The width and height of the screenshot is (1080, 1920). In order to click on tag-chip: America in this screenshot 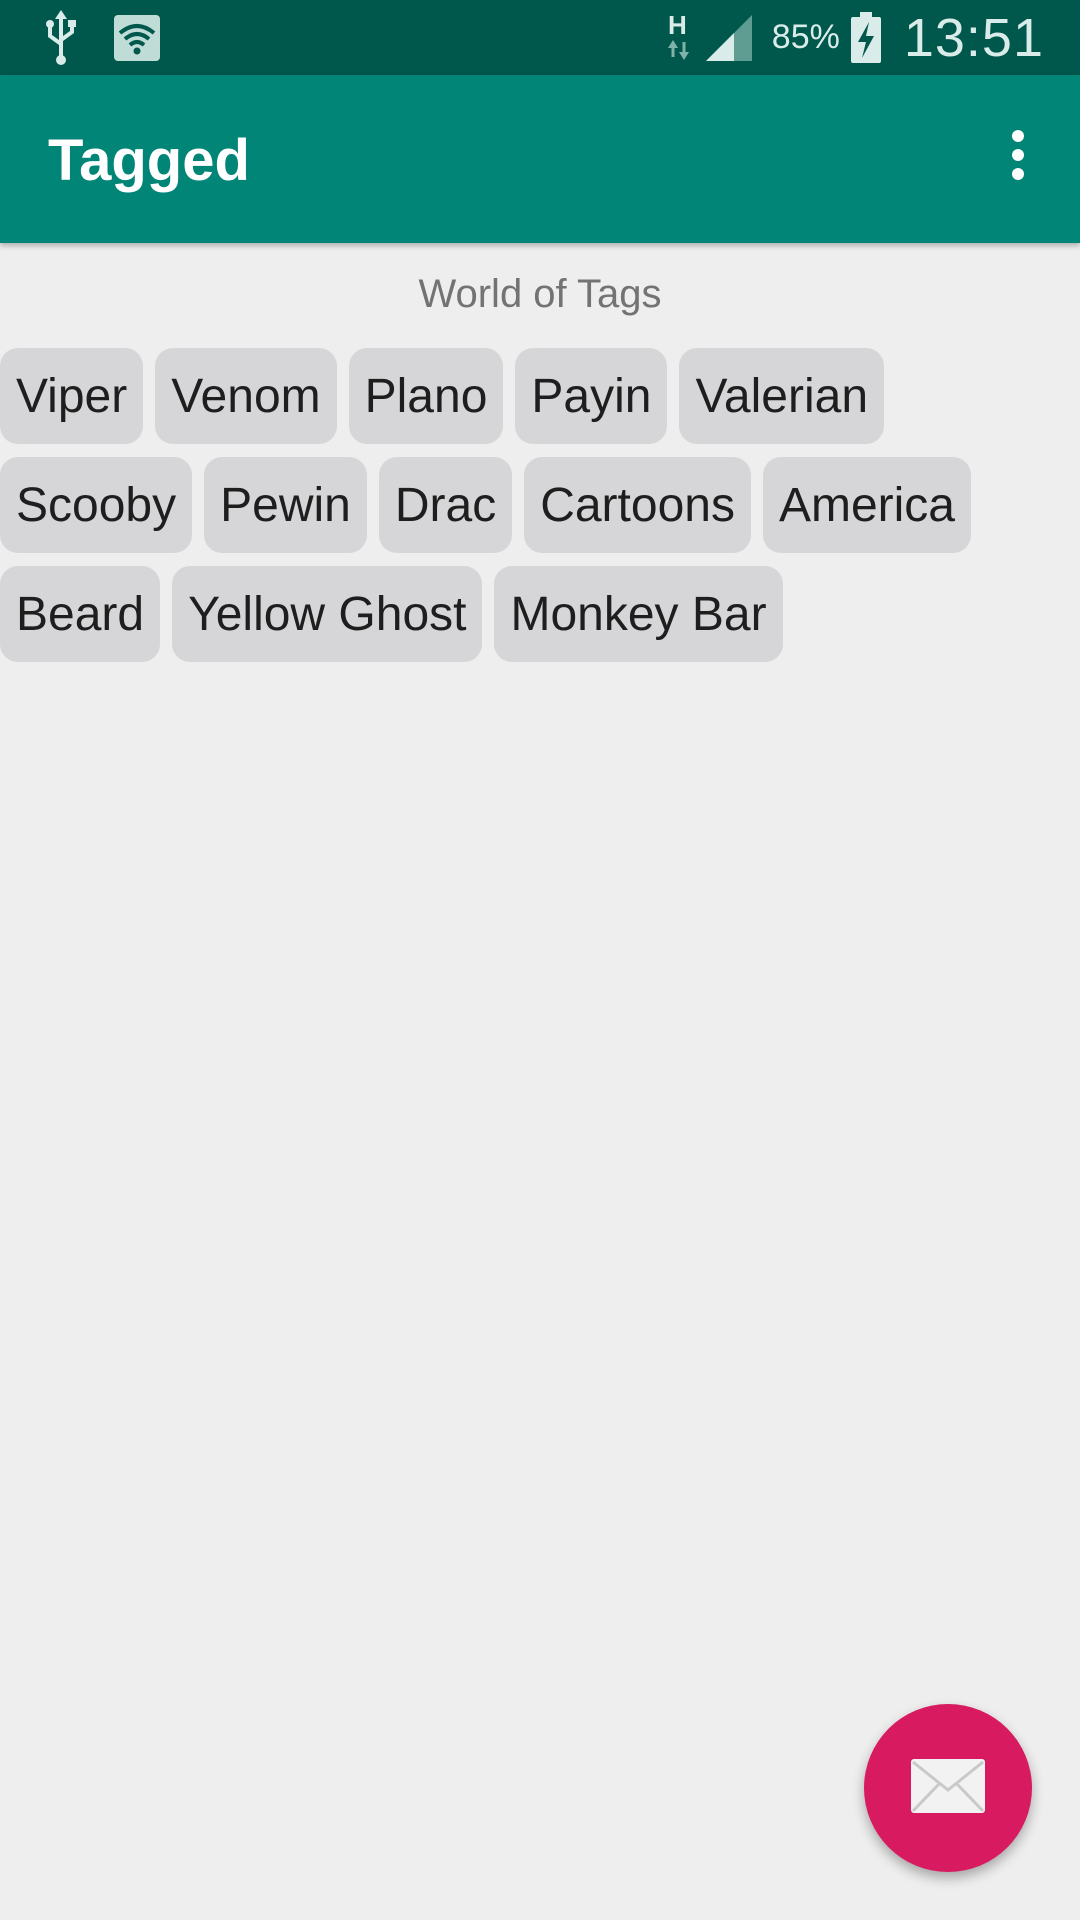, I will do `click(866, 505)`.